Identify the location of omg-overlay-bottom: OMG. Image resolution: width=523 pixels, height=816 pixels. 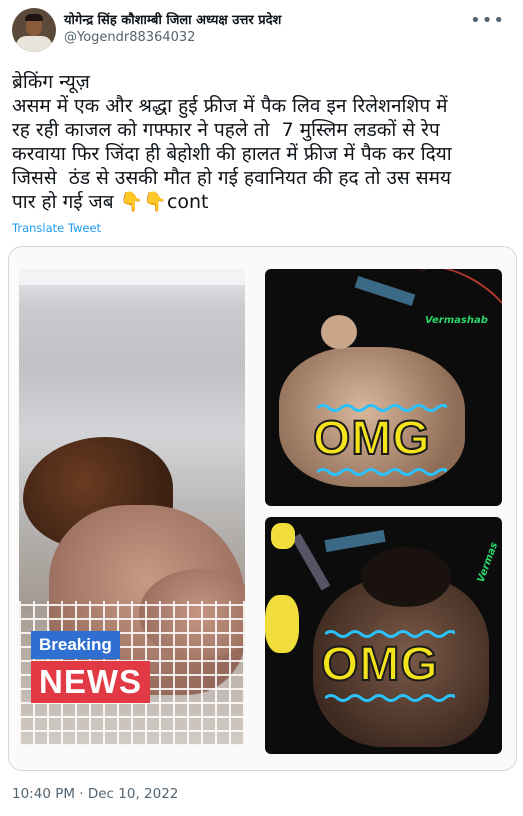
(379, 664).